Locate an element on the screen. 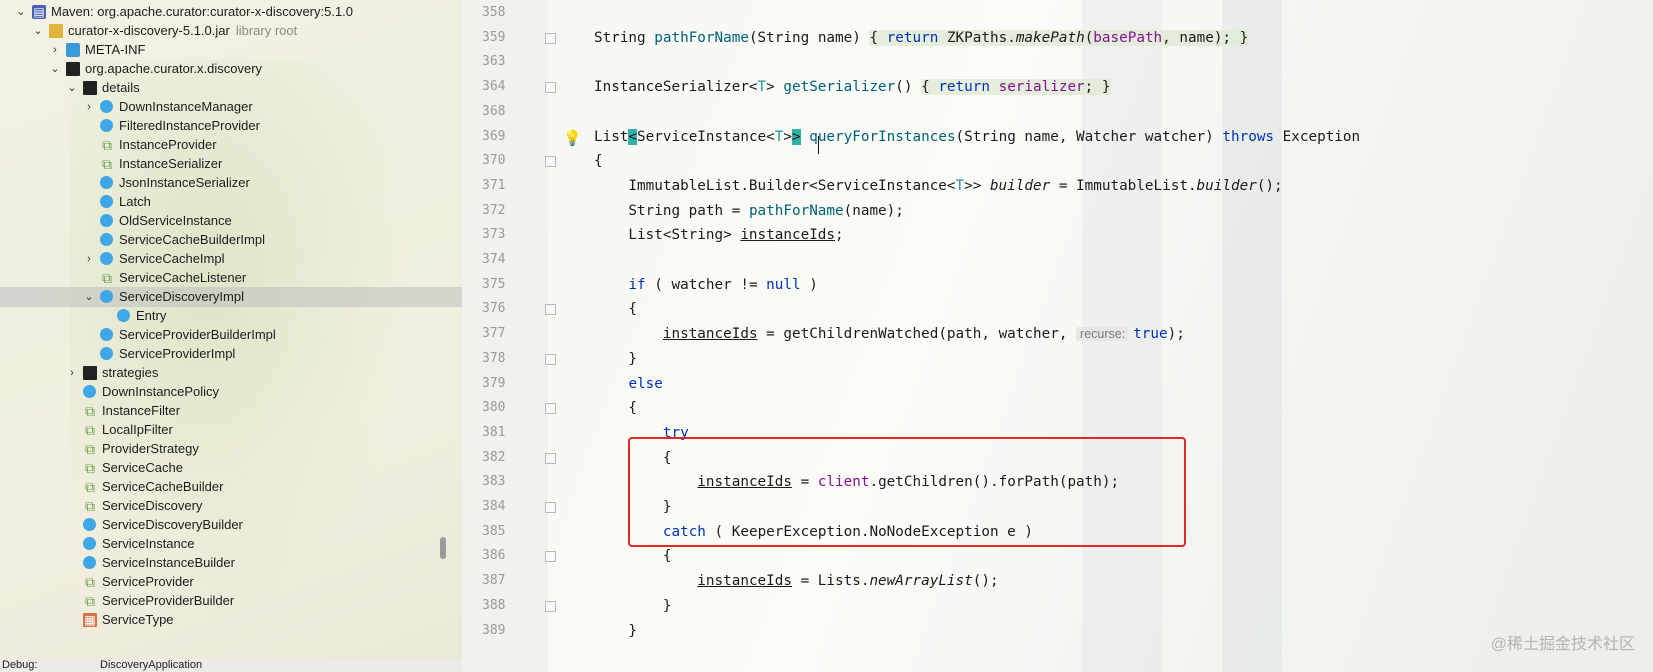 This screenshot has width=1653, height=672. line-number: 378 is located at coordinates (494, 358).